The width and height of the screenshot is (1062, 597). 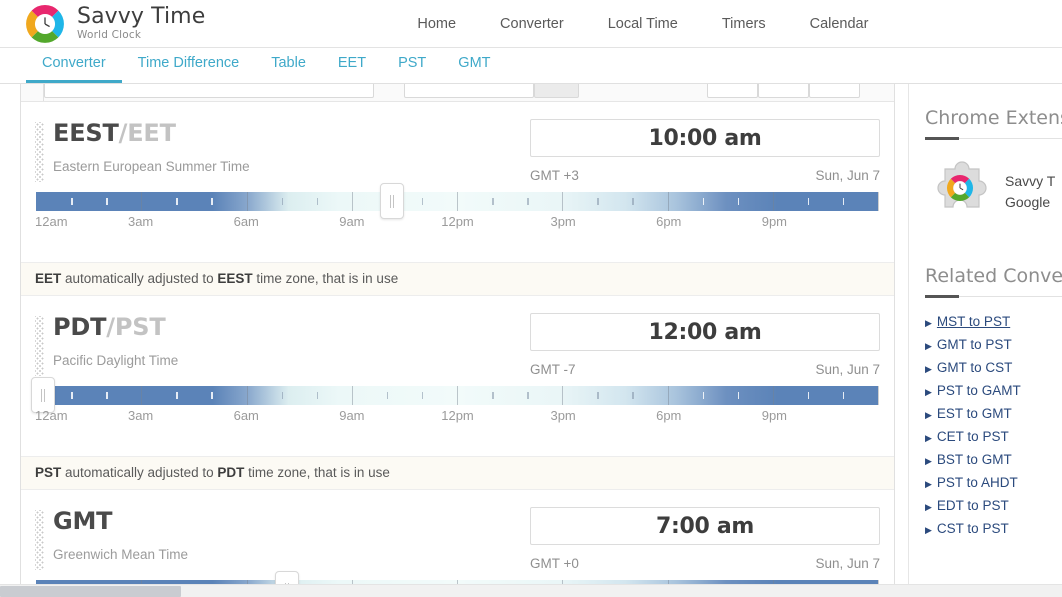 I want to click on list-item: ▶ PST to GAMT, so click(x=993, y=391).